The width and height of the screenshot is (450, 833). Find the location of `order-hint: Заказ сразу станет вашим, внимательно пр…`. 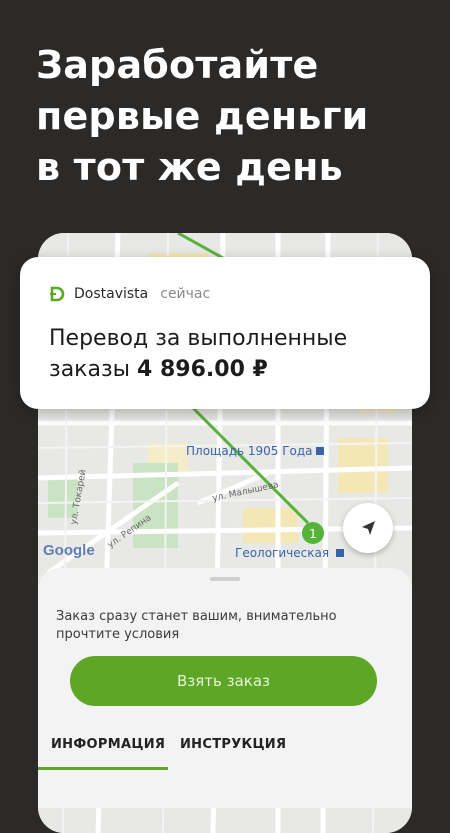

order-hint: Заказ сразу станет вашим, внимательно пр… is located at coordinates (221, 626).